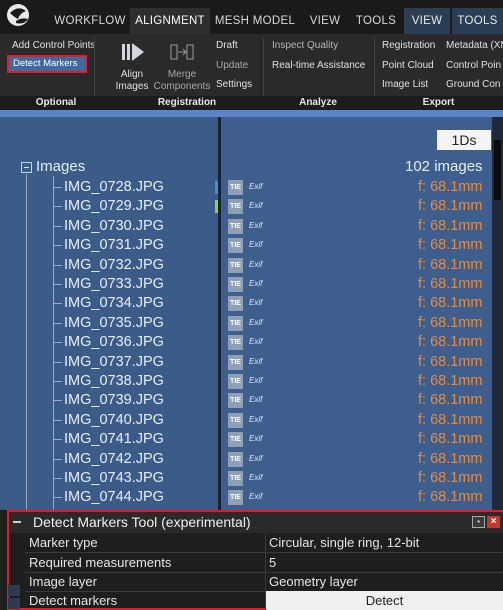 The height and width of the screenshot is (610, 503). What do you see at coordinates (313, 581) in the screenshot?
I see `property-value: Geometry layer` at bounding box center [313, 581].